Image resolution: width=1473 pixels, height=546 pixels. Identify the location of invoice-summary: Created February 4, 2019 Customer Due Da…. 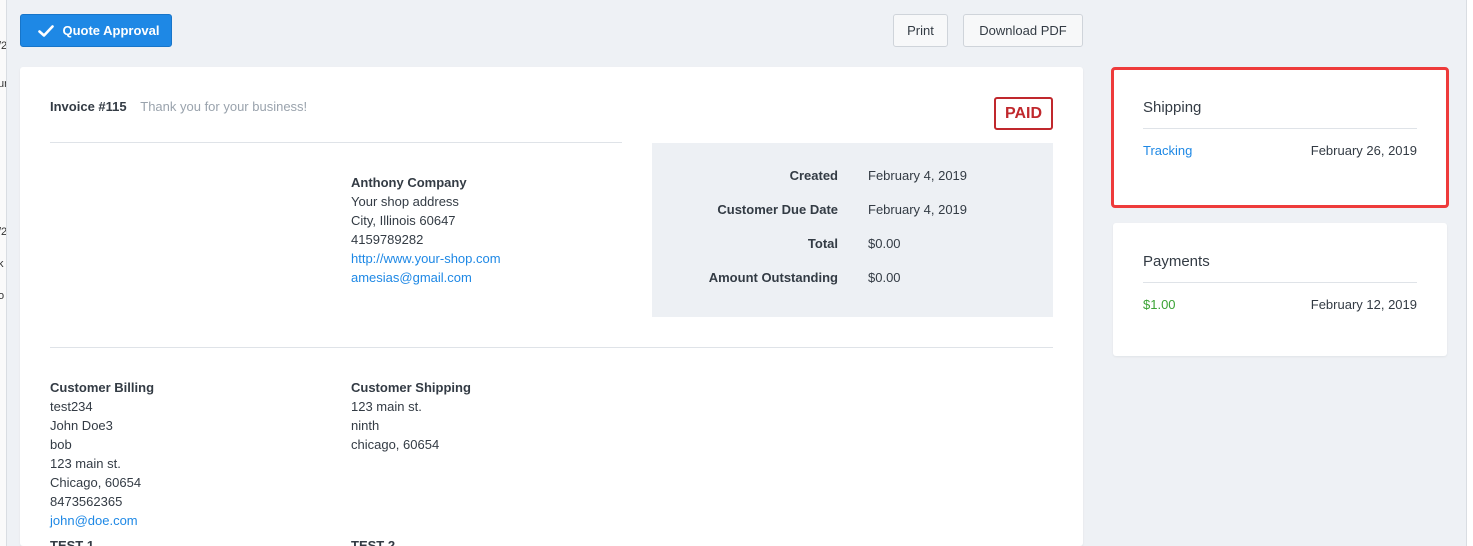
(852, 230).